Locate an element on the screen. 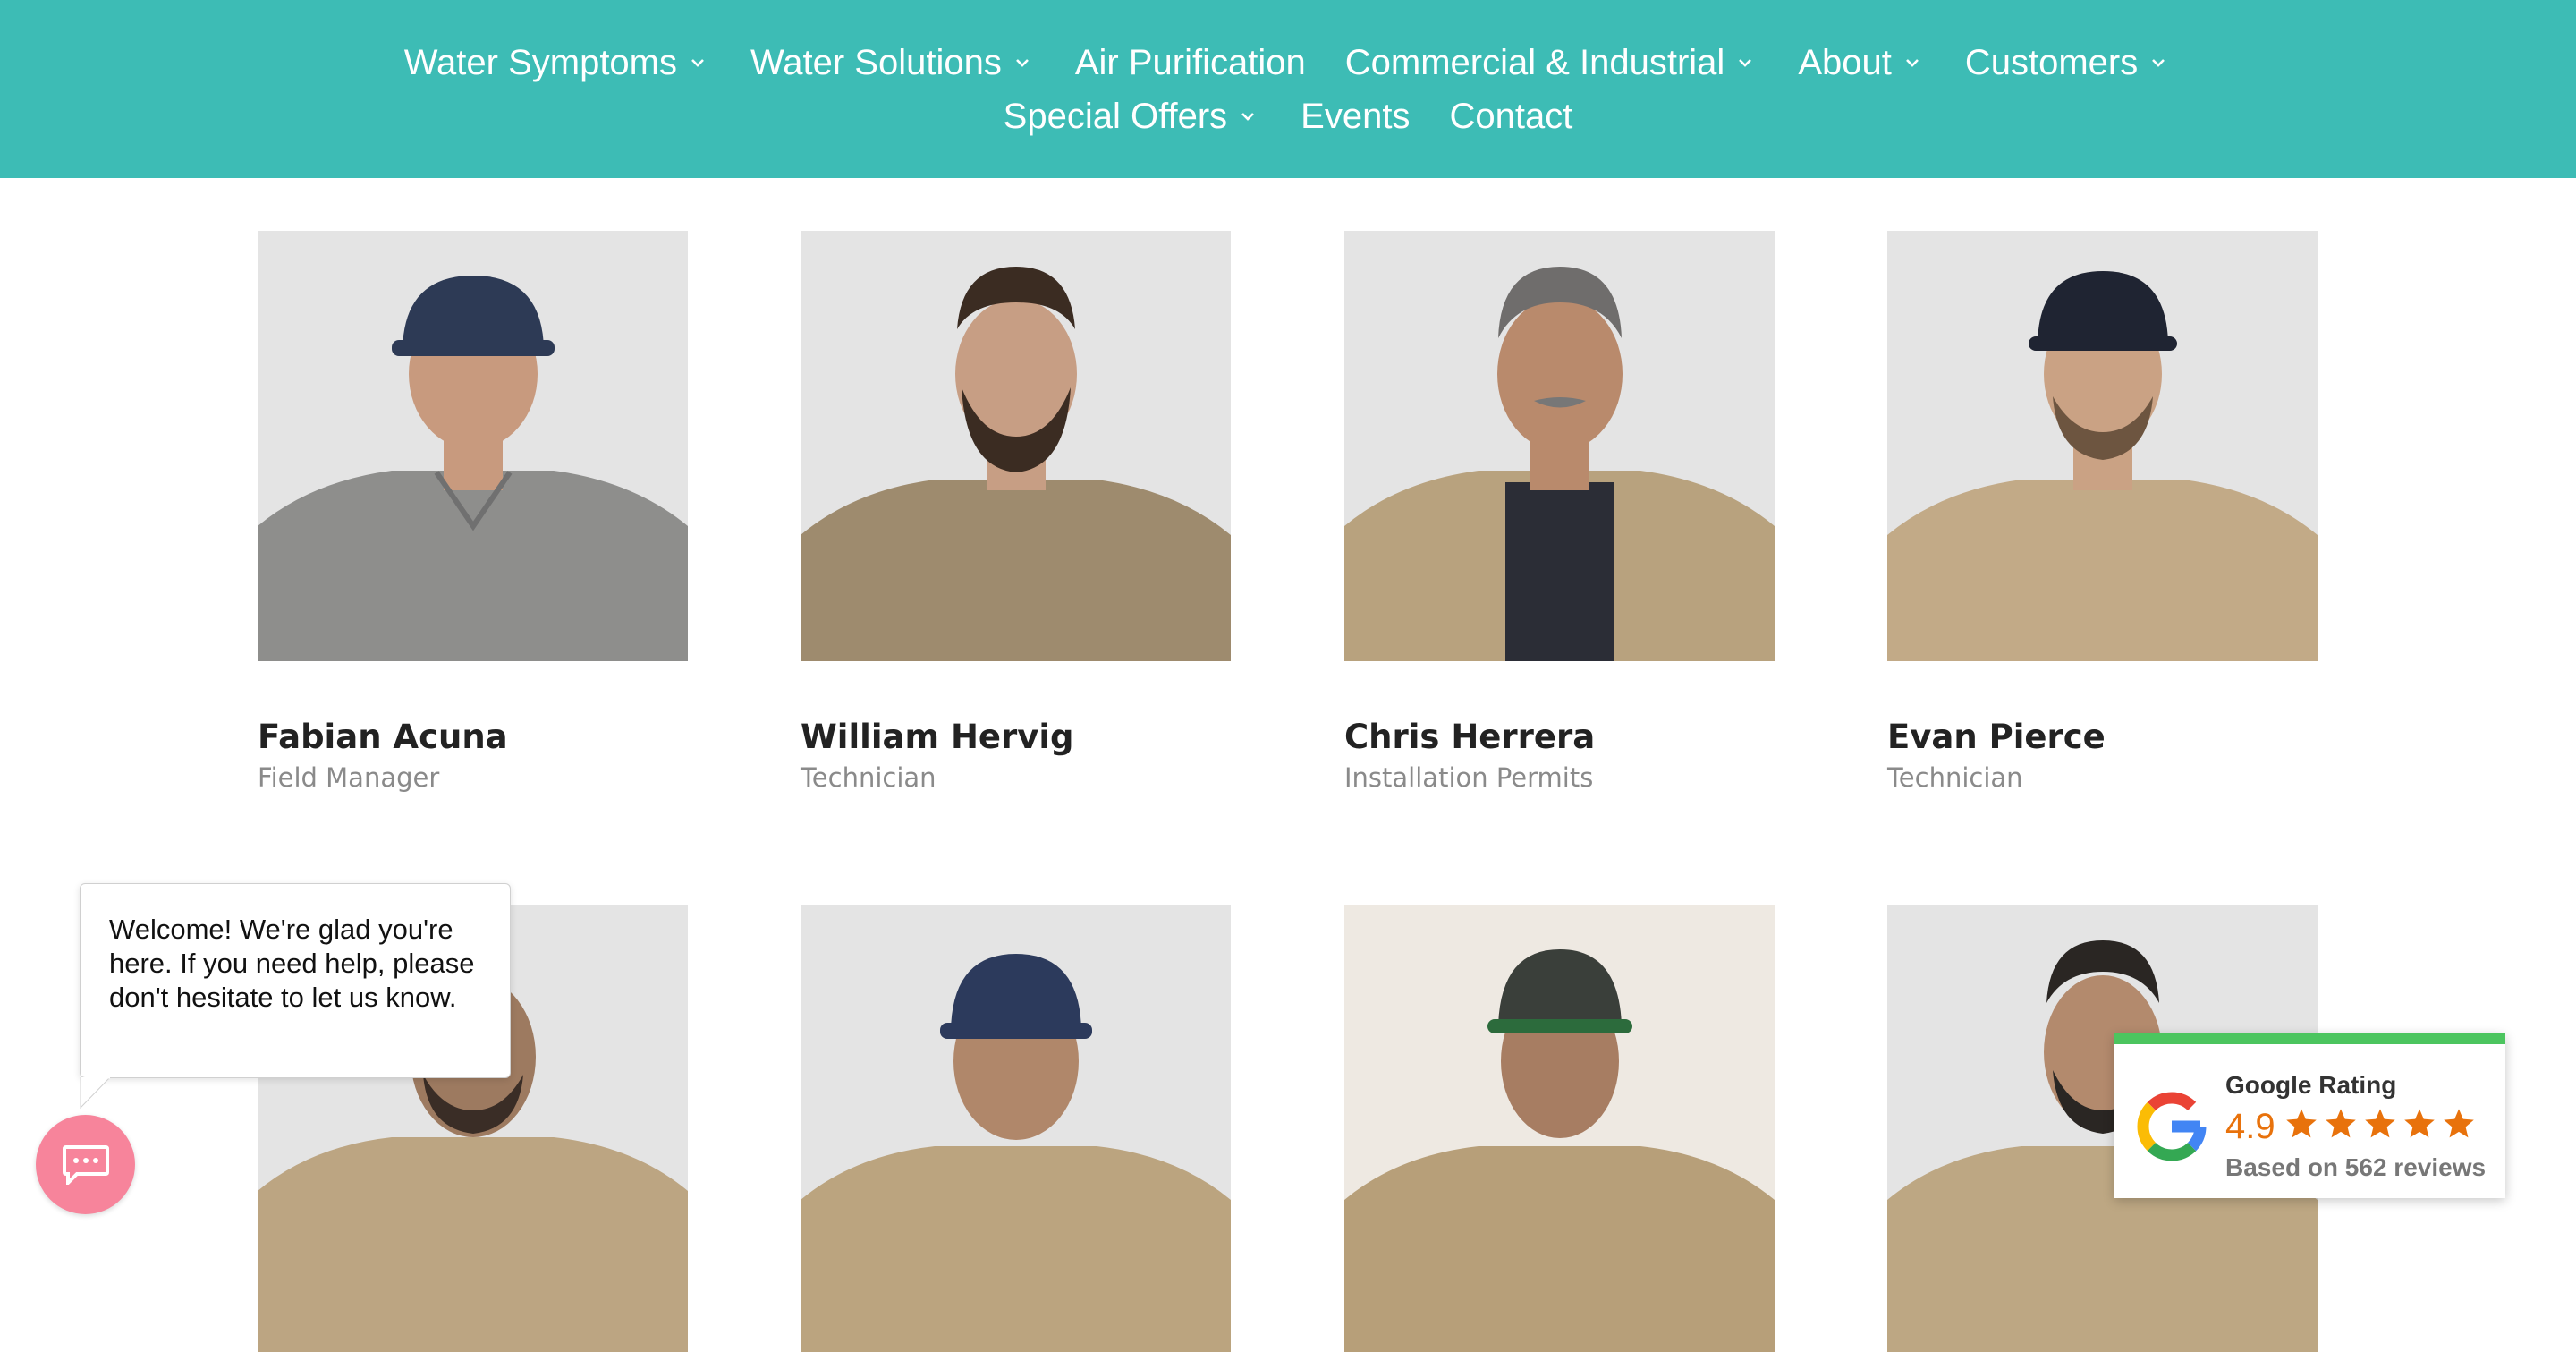  nav-item-label: Air Purification is located at coordinates (1190, 62).